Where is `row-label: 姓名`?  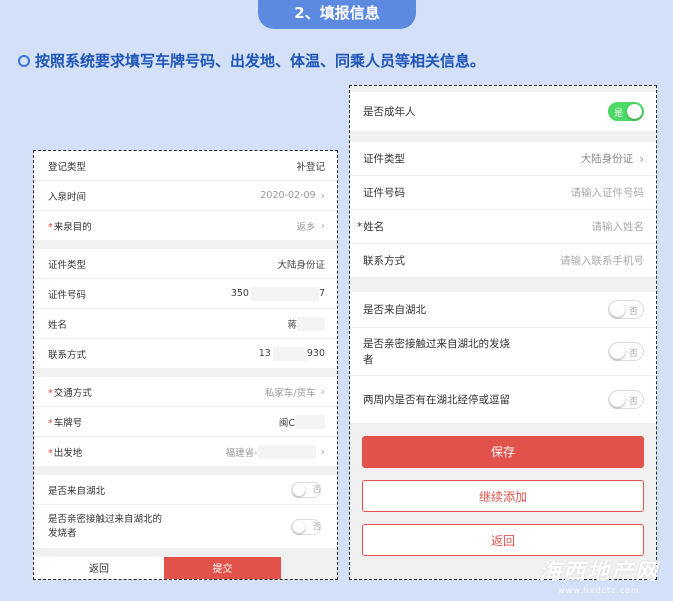 row-label: 姓名 is located at coordinates (58, 325).